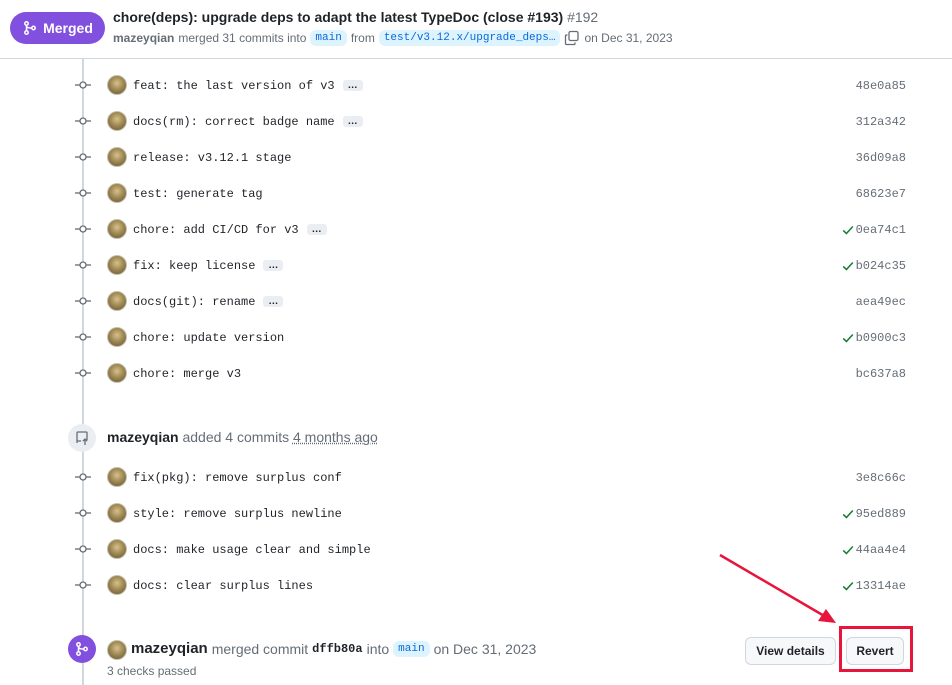  What do you see at coordinates (881, 86) in the screenshot?
I see `commit-sha-link: 48e0a85` at bounding box center [881, 86].